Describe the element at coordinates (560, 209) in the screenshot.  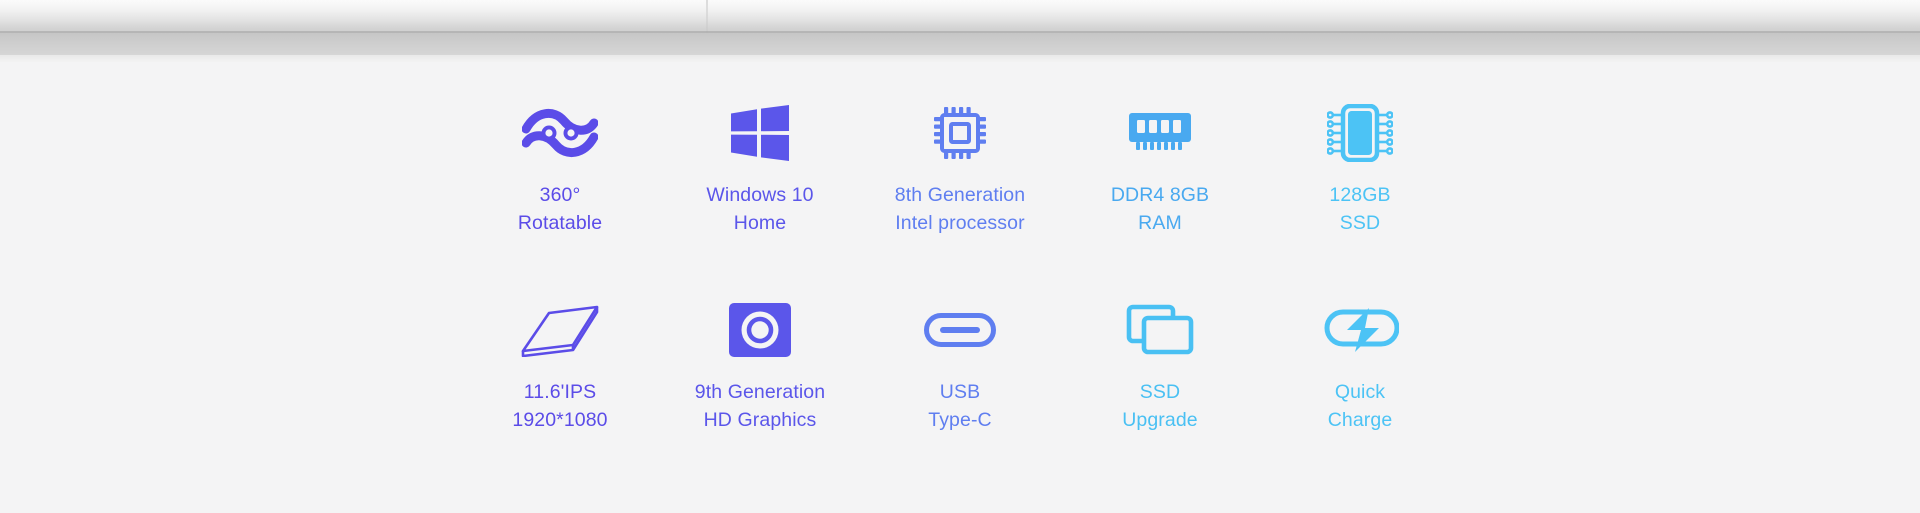
I see `feature-label-rotatable: 360° Rotatable` at that location.